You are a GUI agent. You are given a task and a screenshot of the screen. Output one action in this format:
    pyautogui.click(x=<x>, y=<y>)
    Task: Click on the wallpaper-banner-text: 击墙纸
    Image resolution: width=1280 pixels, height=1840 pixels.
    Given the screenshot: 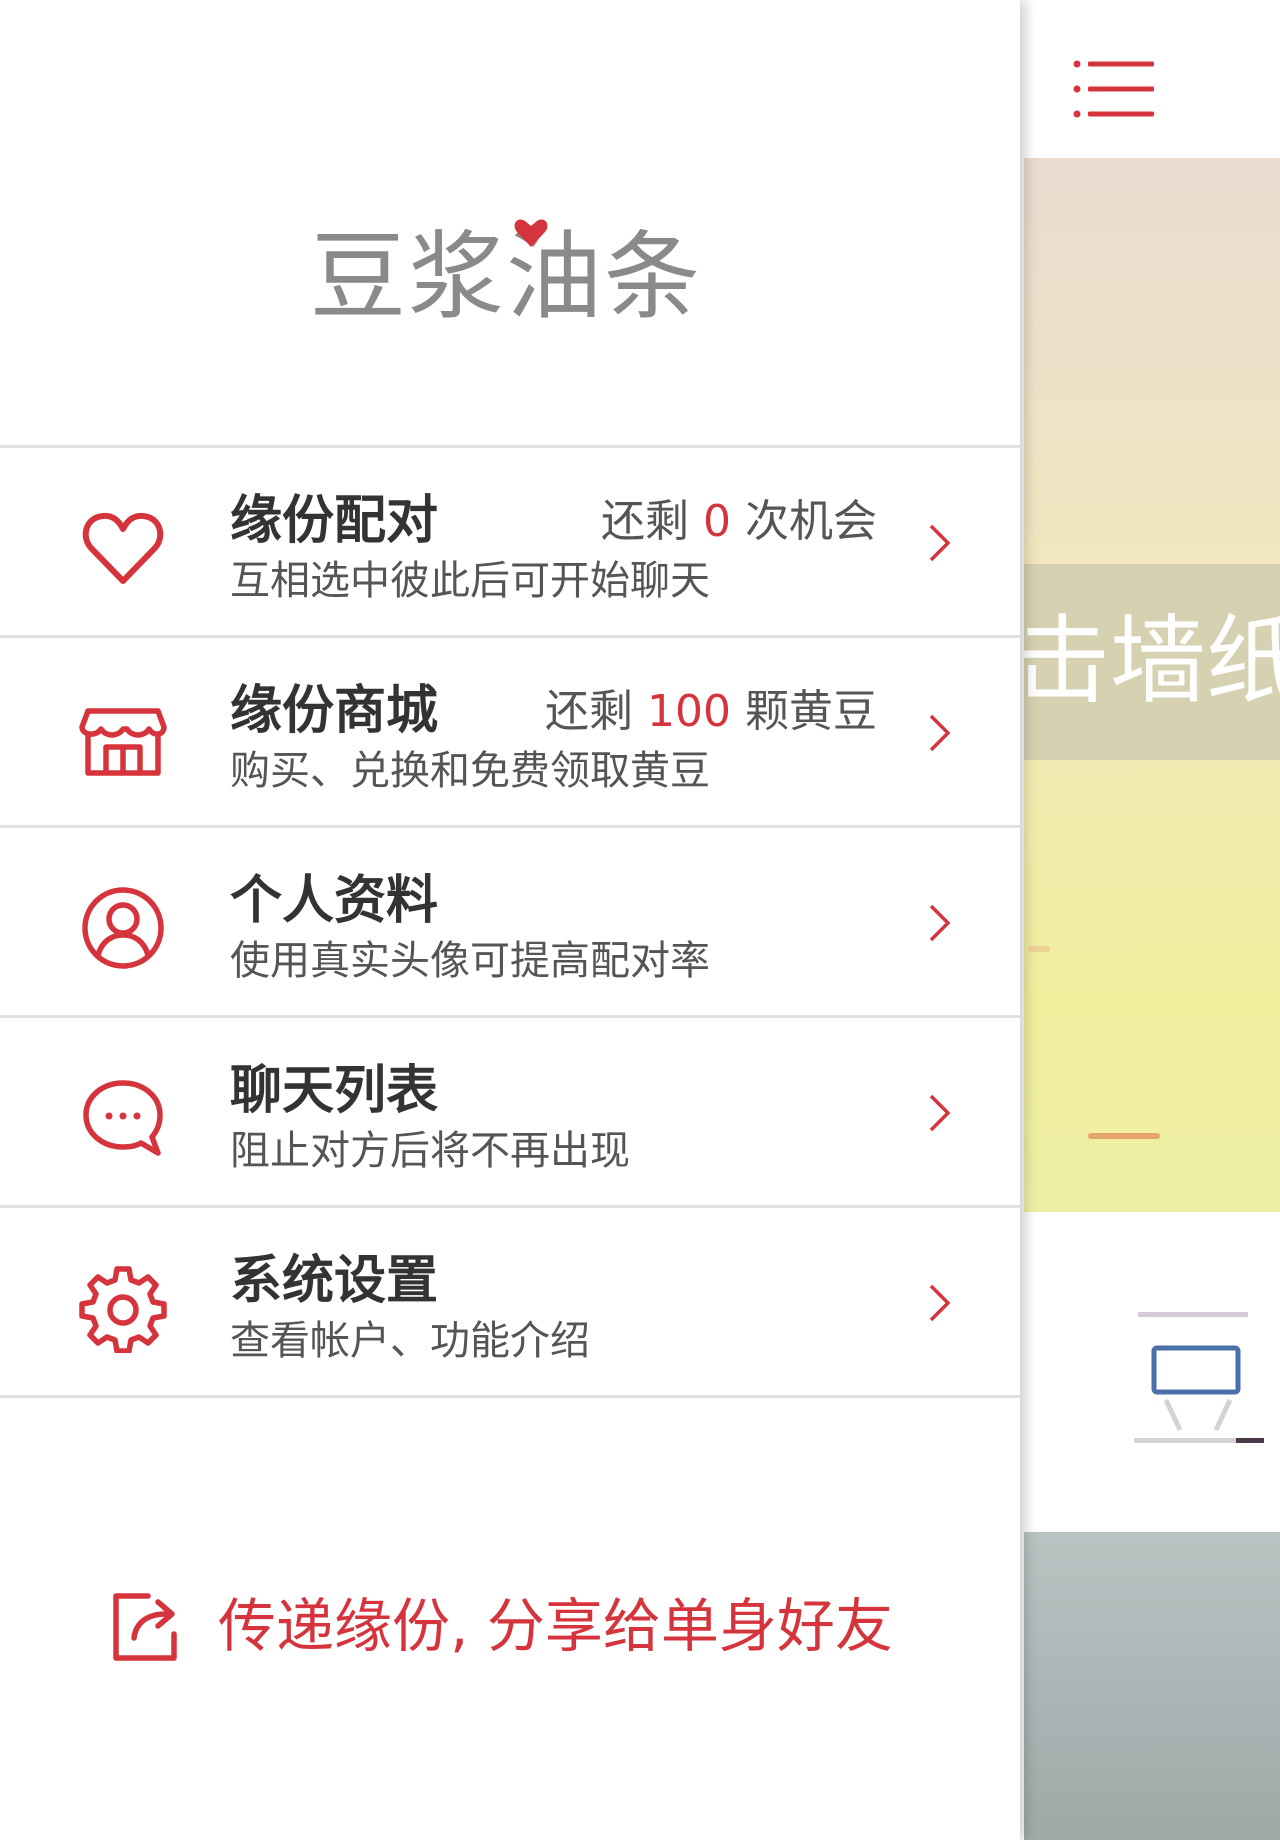 What is the action you would take?
    pyautogui.click(x=1152, y=661)
    